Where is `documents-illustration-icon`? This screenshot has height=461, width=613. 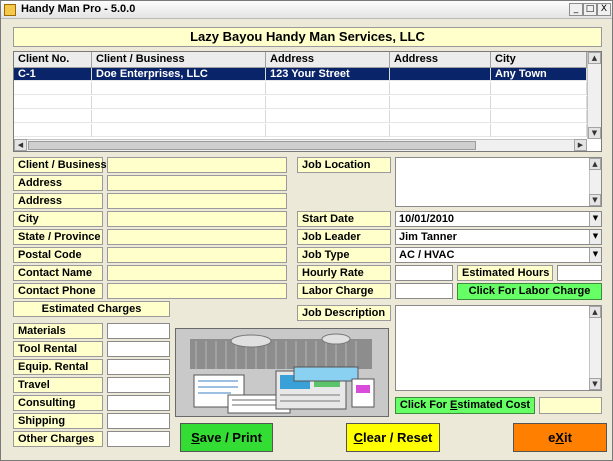 documents-illustration-icon is located at coordinates (282, 372).